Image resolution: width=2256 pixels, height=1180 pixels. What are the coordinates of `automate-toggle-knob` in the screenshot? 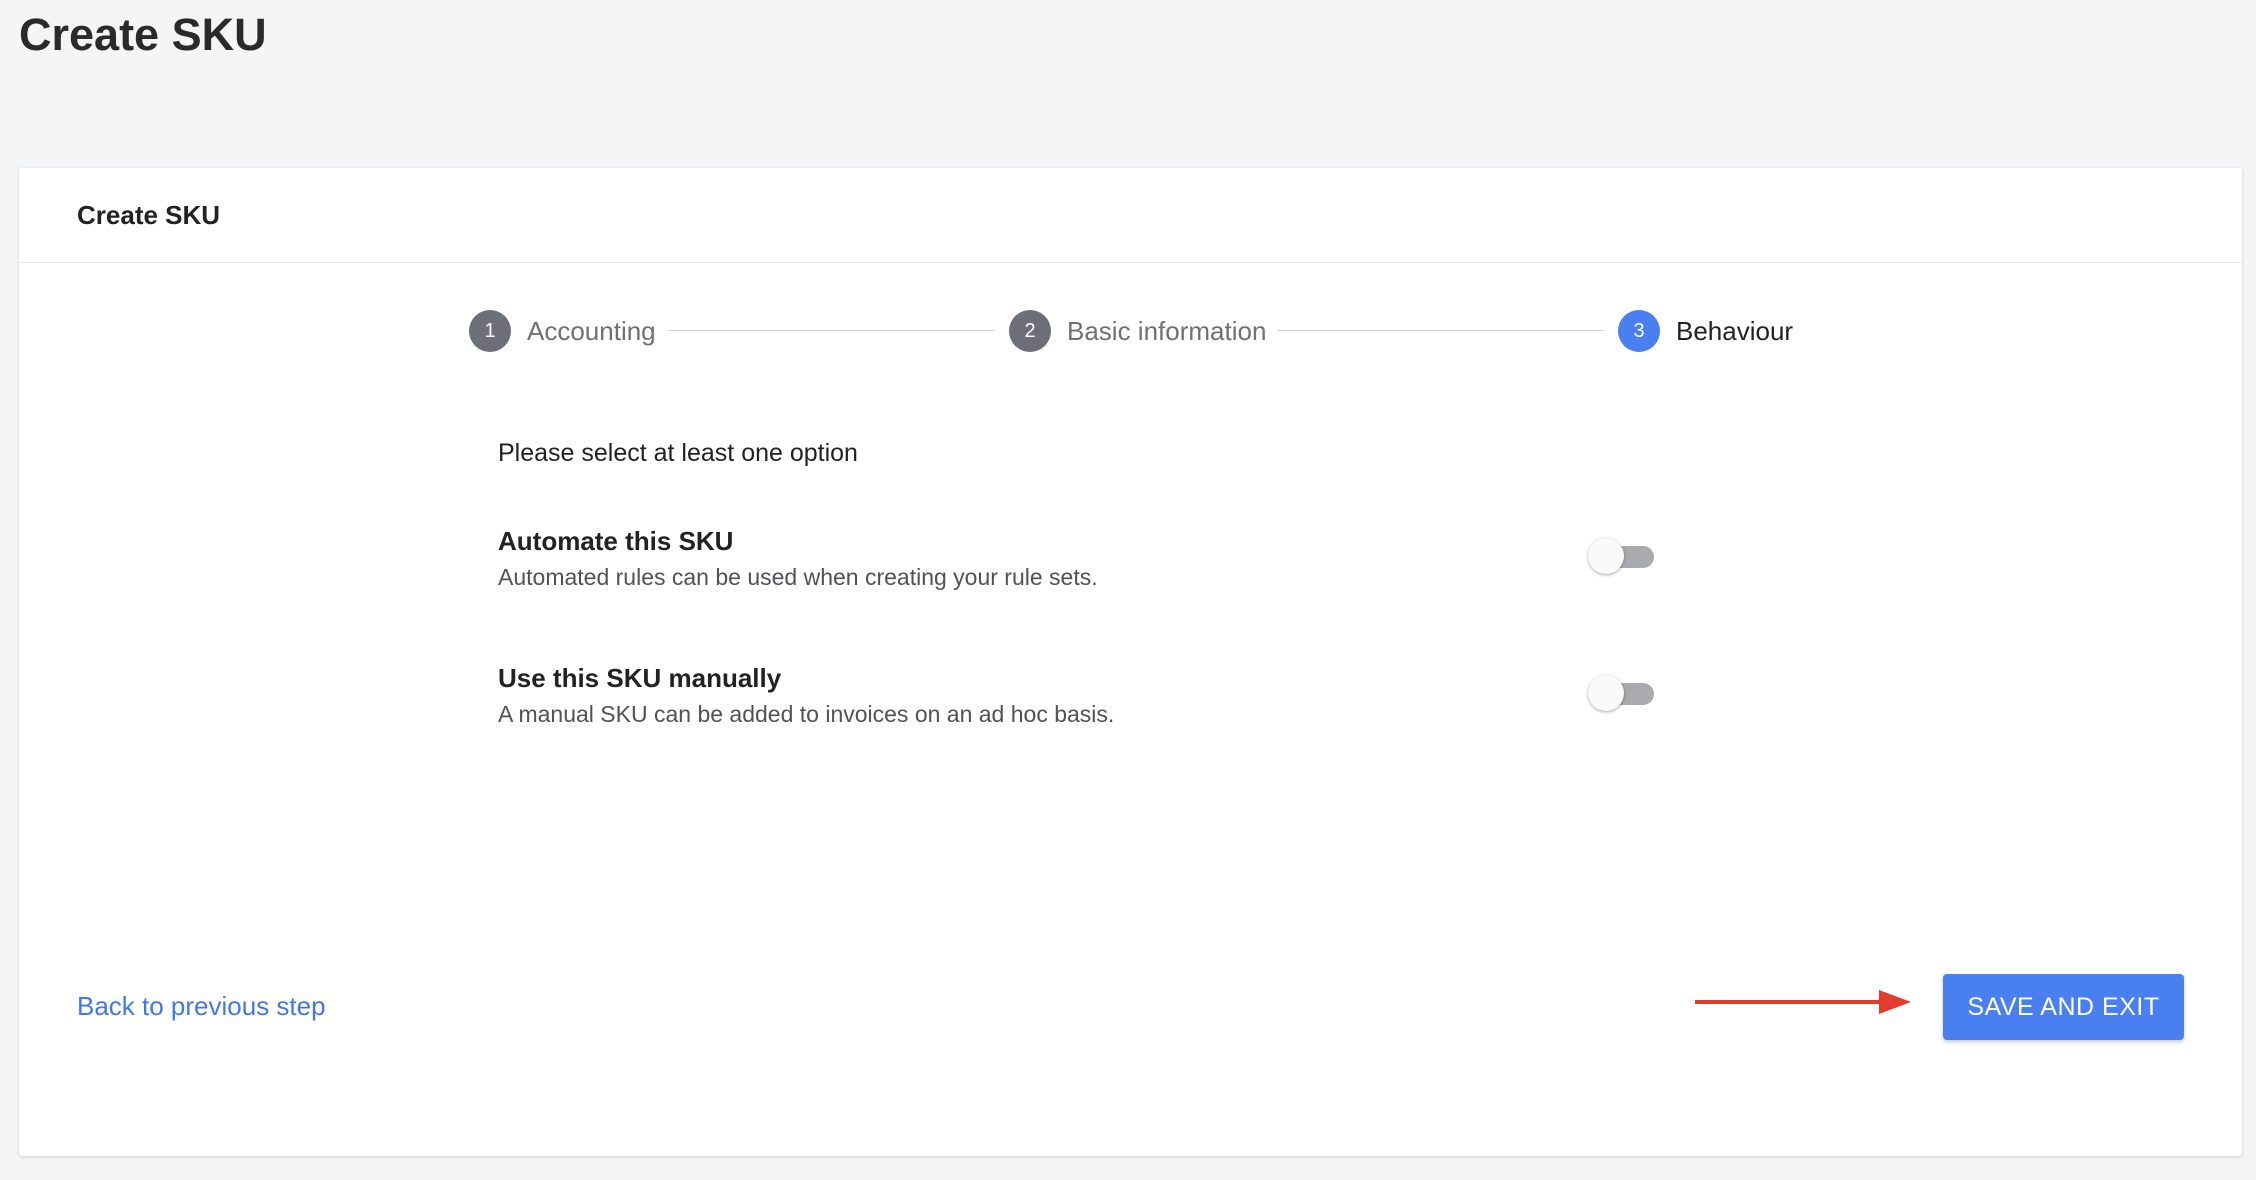 It's located at (1606, 556).